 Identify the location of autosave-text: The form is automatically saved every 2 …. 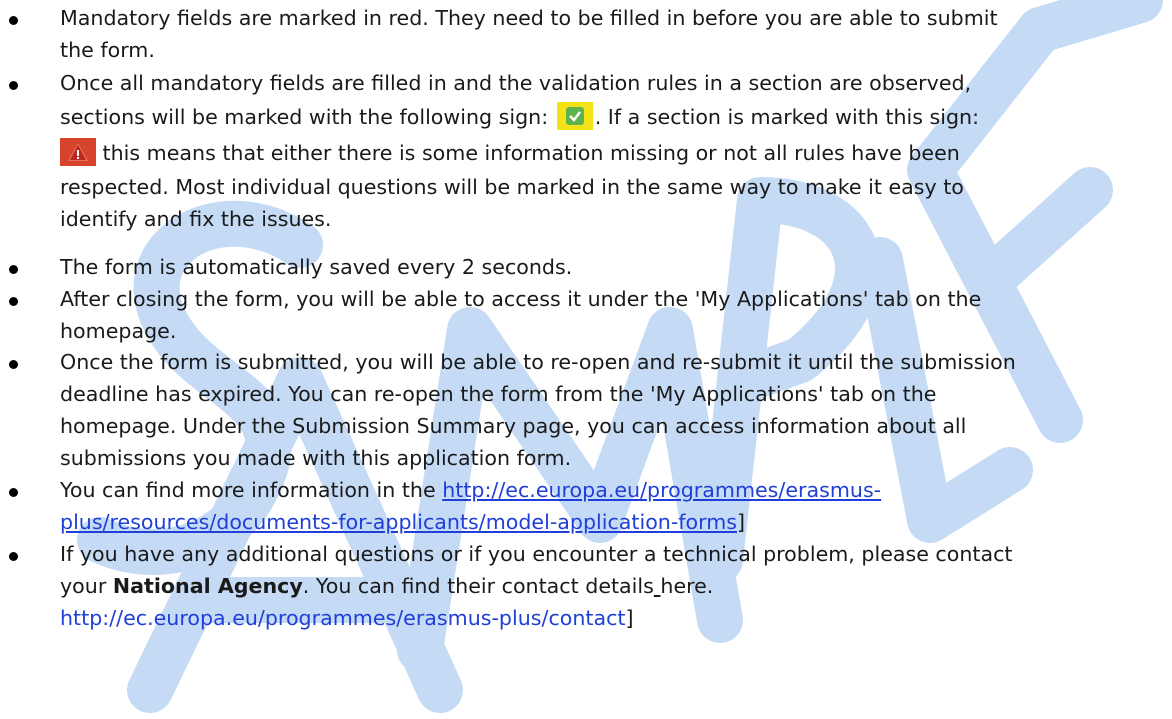
(316, 267).